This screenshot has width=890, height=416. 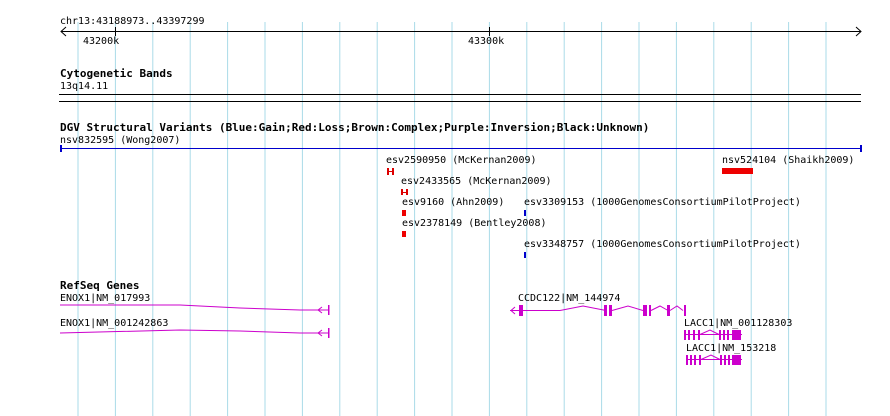 What do you see at coordinates (461, 148) in the screenshot?
I see `variant-nsv832595-feature` at bounding box center [461, 148].